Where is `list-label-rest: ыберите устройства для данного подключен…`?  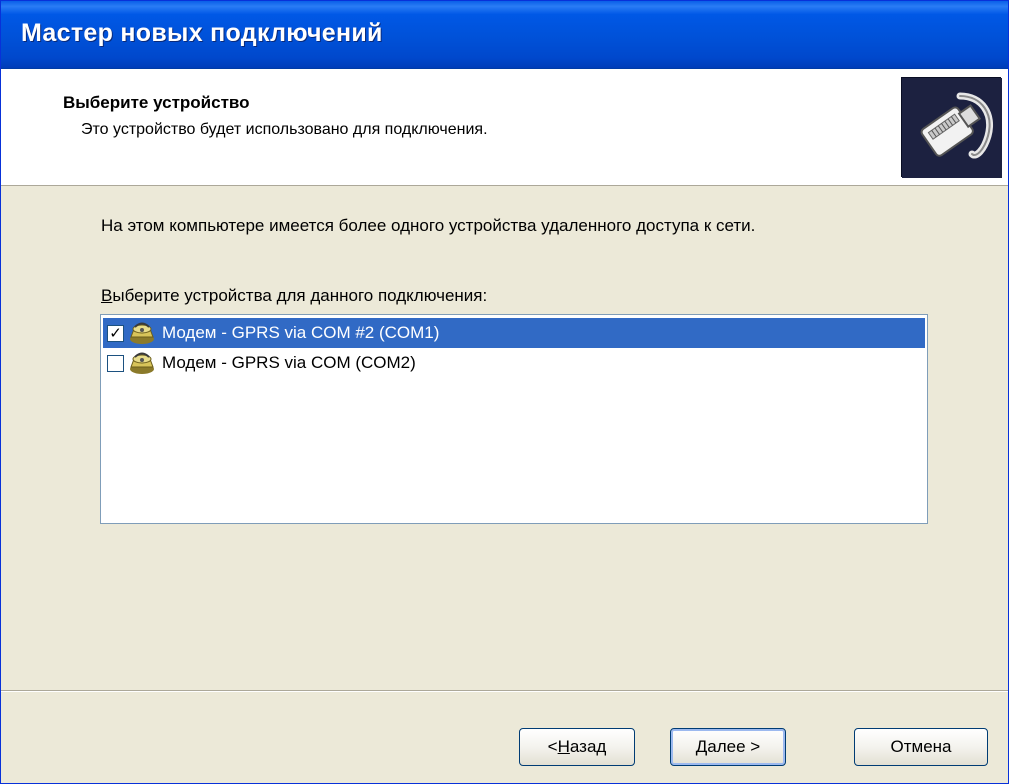 list-label-rest: ыберите устройства для данного подключен… is located at coordinates (300, 295).